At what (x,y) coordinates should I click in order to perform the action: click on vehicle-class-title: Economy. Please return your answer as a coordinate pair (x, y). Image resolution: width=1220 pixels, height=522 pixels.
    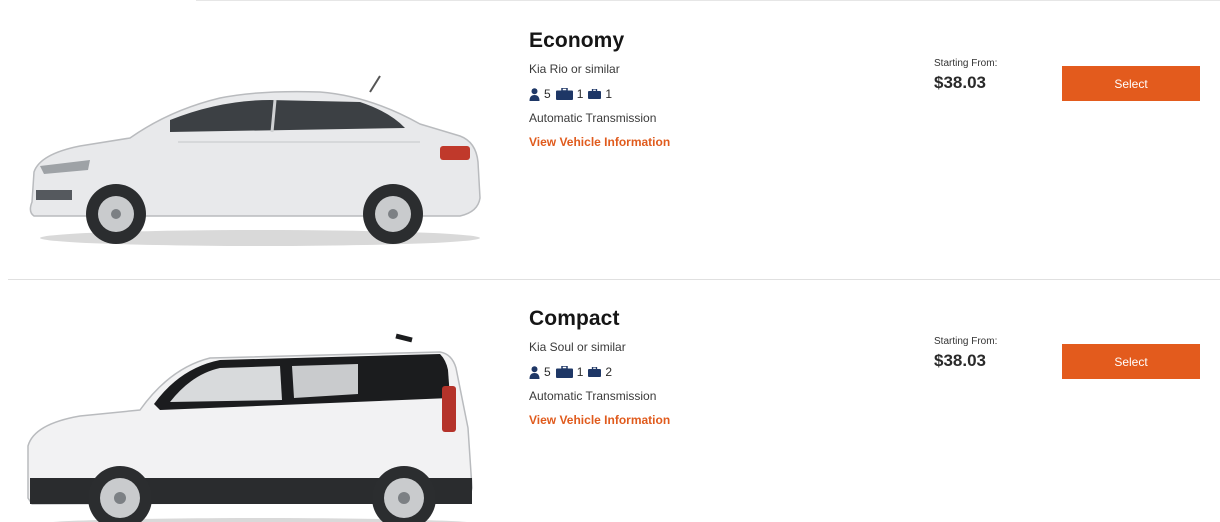
    Looking at the image, I should click on (577, 40).